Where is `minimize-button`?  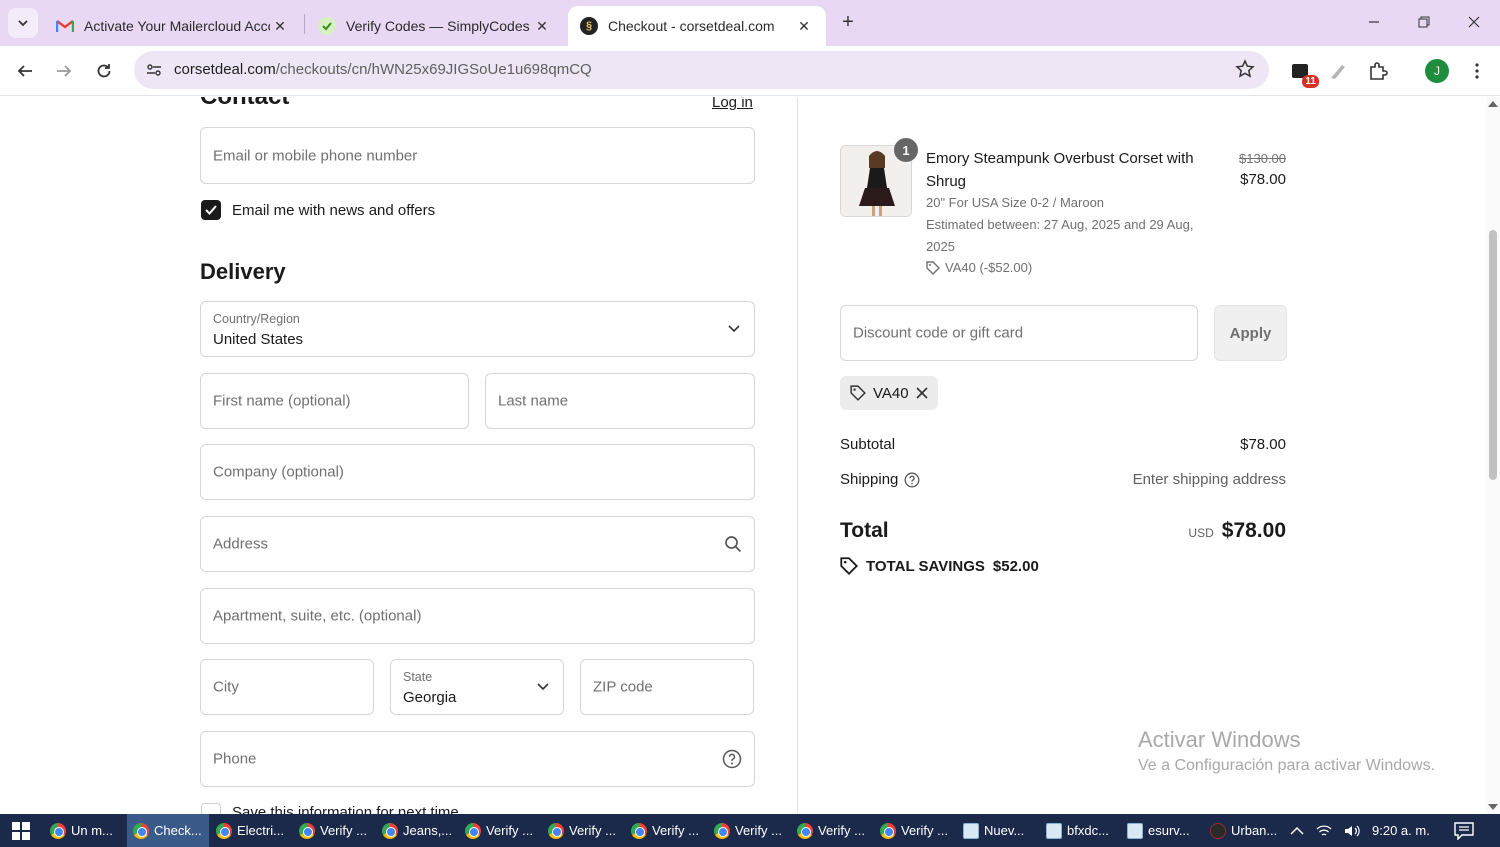
minimize-button is located at coordinates (1374, 22).